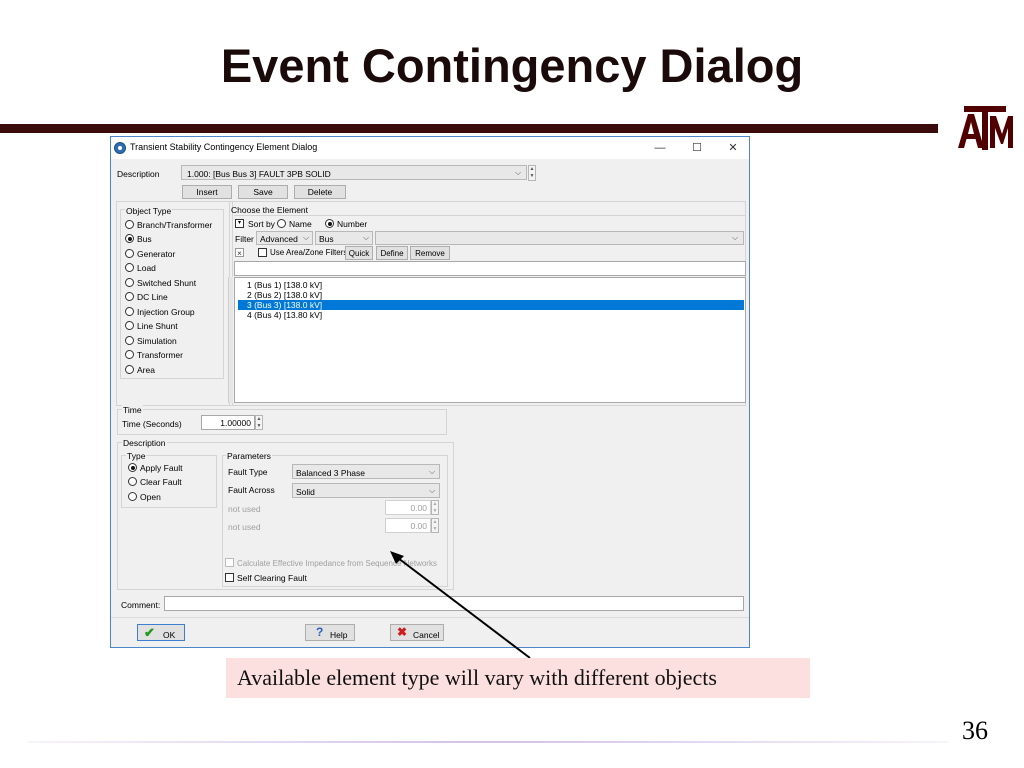 The width and height of the screenshot is (1024, 768). I want to click on list-item: 1 (Bus 1) [138.0 kV], so click(491, 285).